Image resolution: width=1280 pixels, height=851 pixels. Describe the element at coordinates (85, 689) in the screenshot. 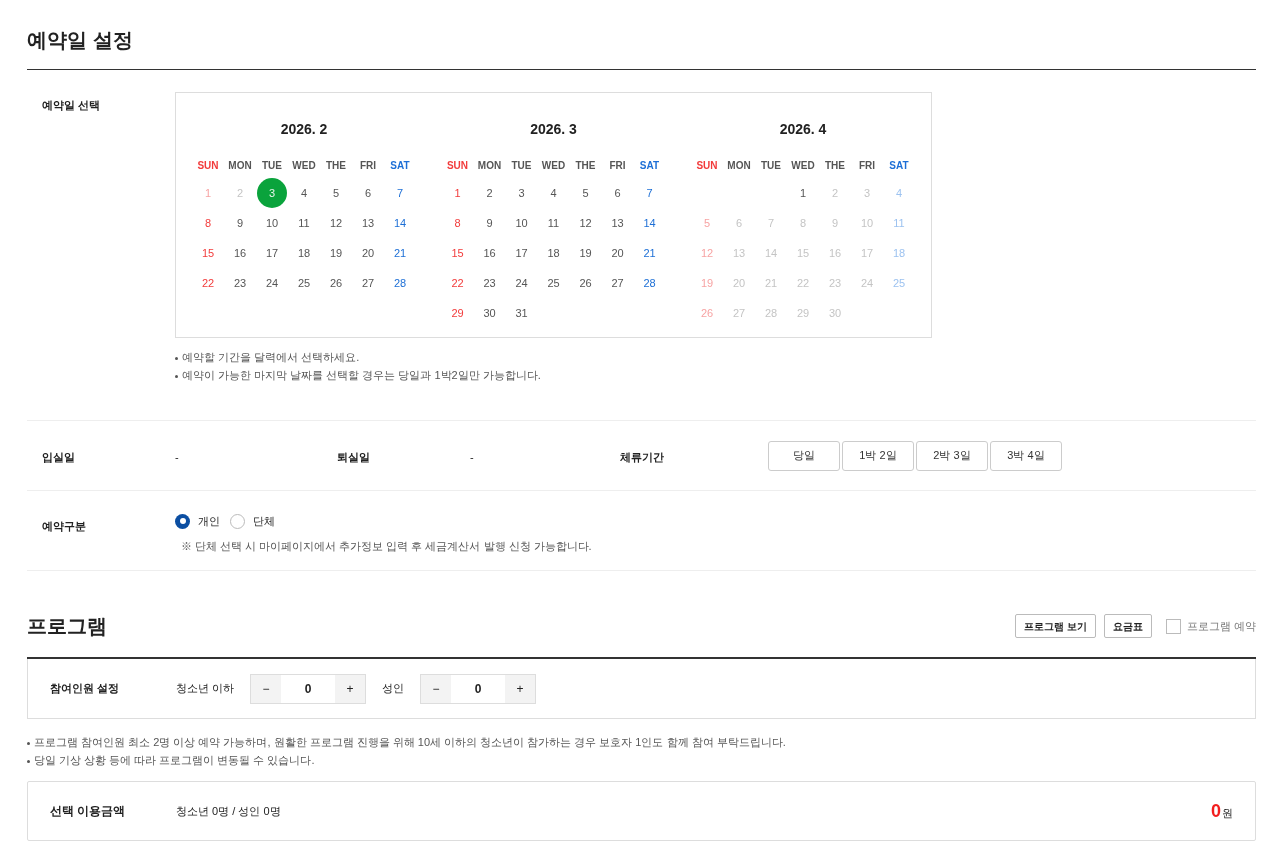

I see `field-label: 참여인원 설정` at that location.